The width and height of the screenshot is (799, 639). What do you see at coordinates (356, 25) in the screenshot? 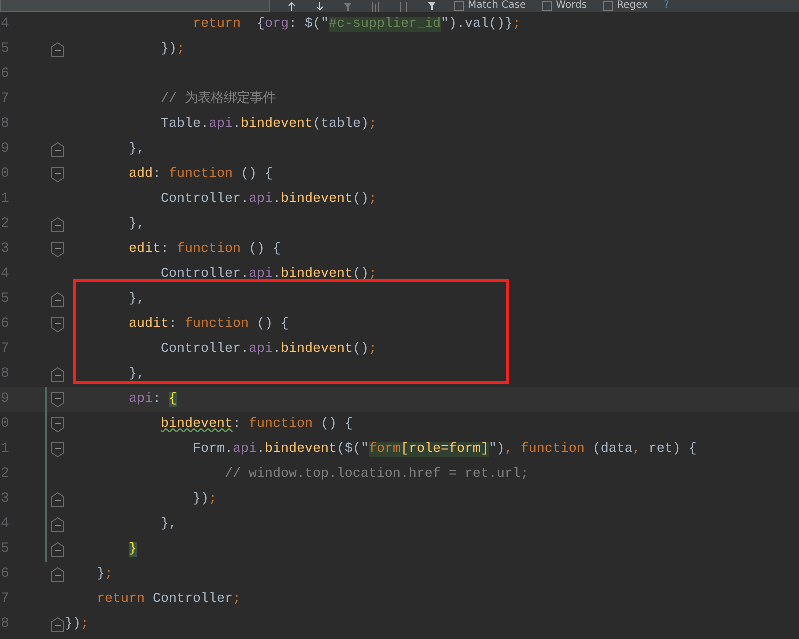
I see `code-line: return {org: $("#c-supplier_id").val()};` at bounding box center [356, 25].